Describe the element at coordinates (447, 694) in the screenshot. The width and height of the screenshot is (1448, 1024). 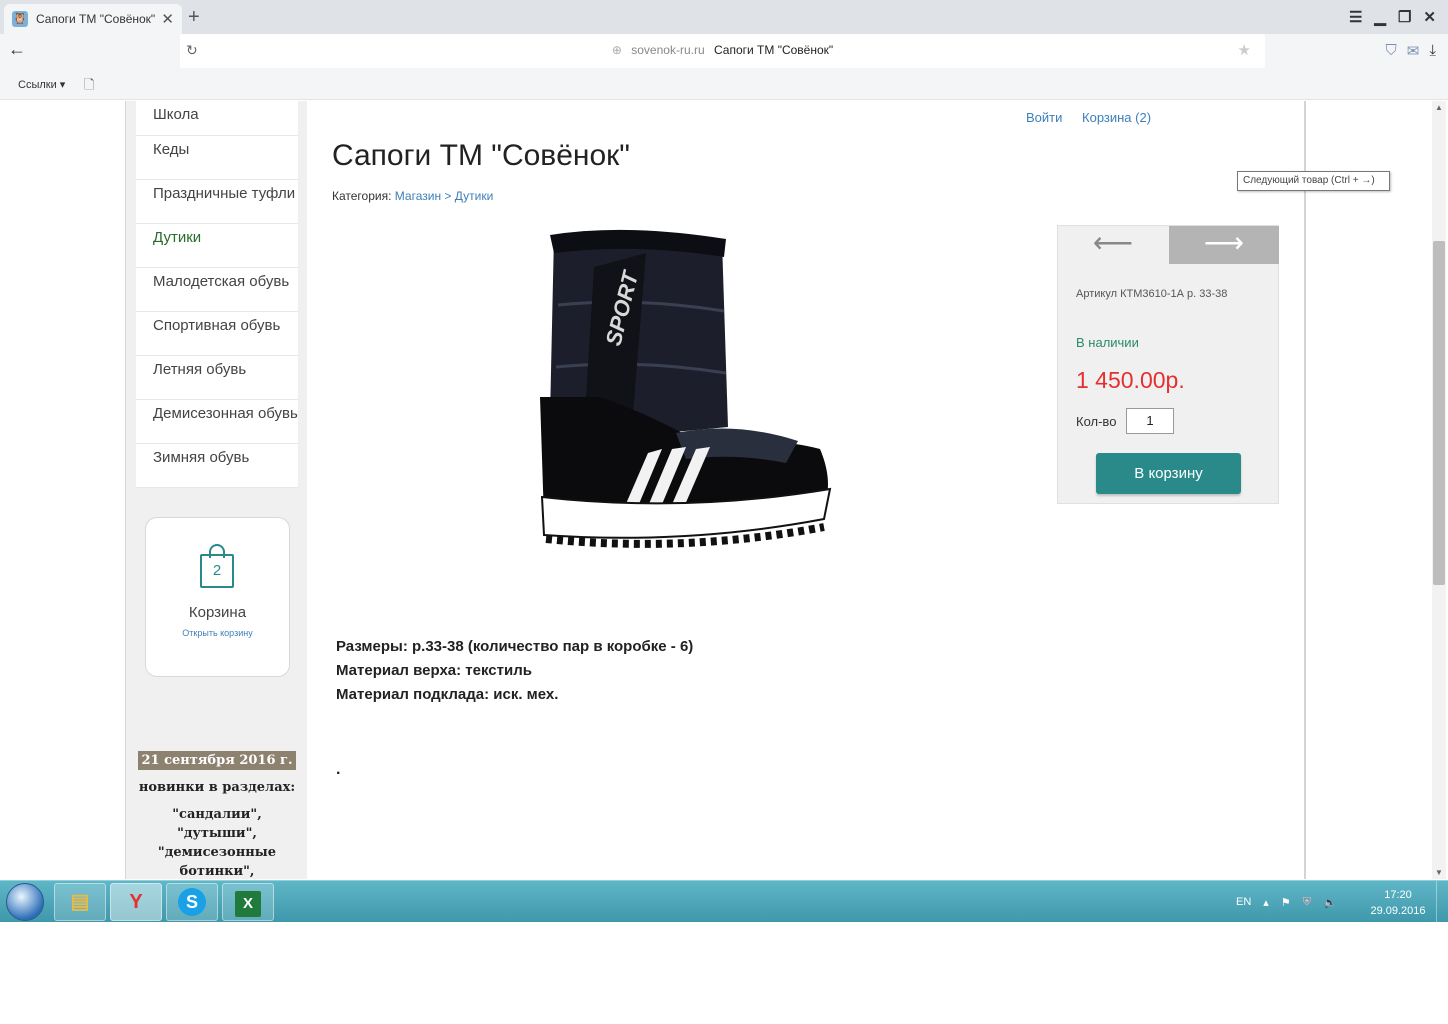
I see `description-lining-material: Материал подклада: иск. мех.` at that location.